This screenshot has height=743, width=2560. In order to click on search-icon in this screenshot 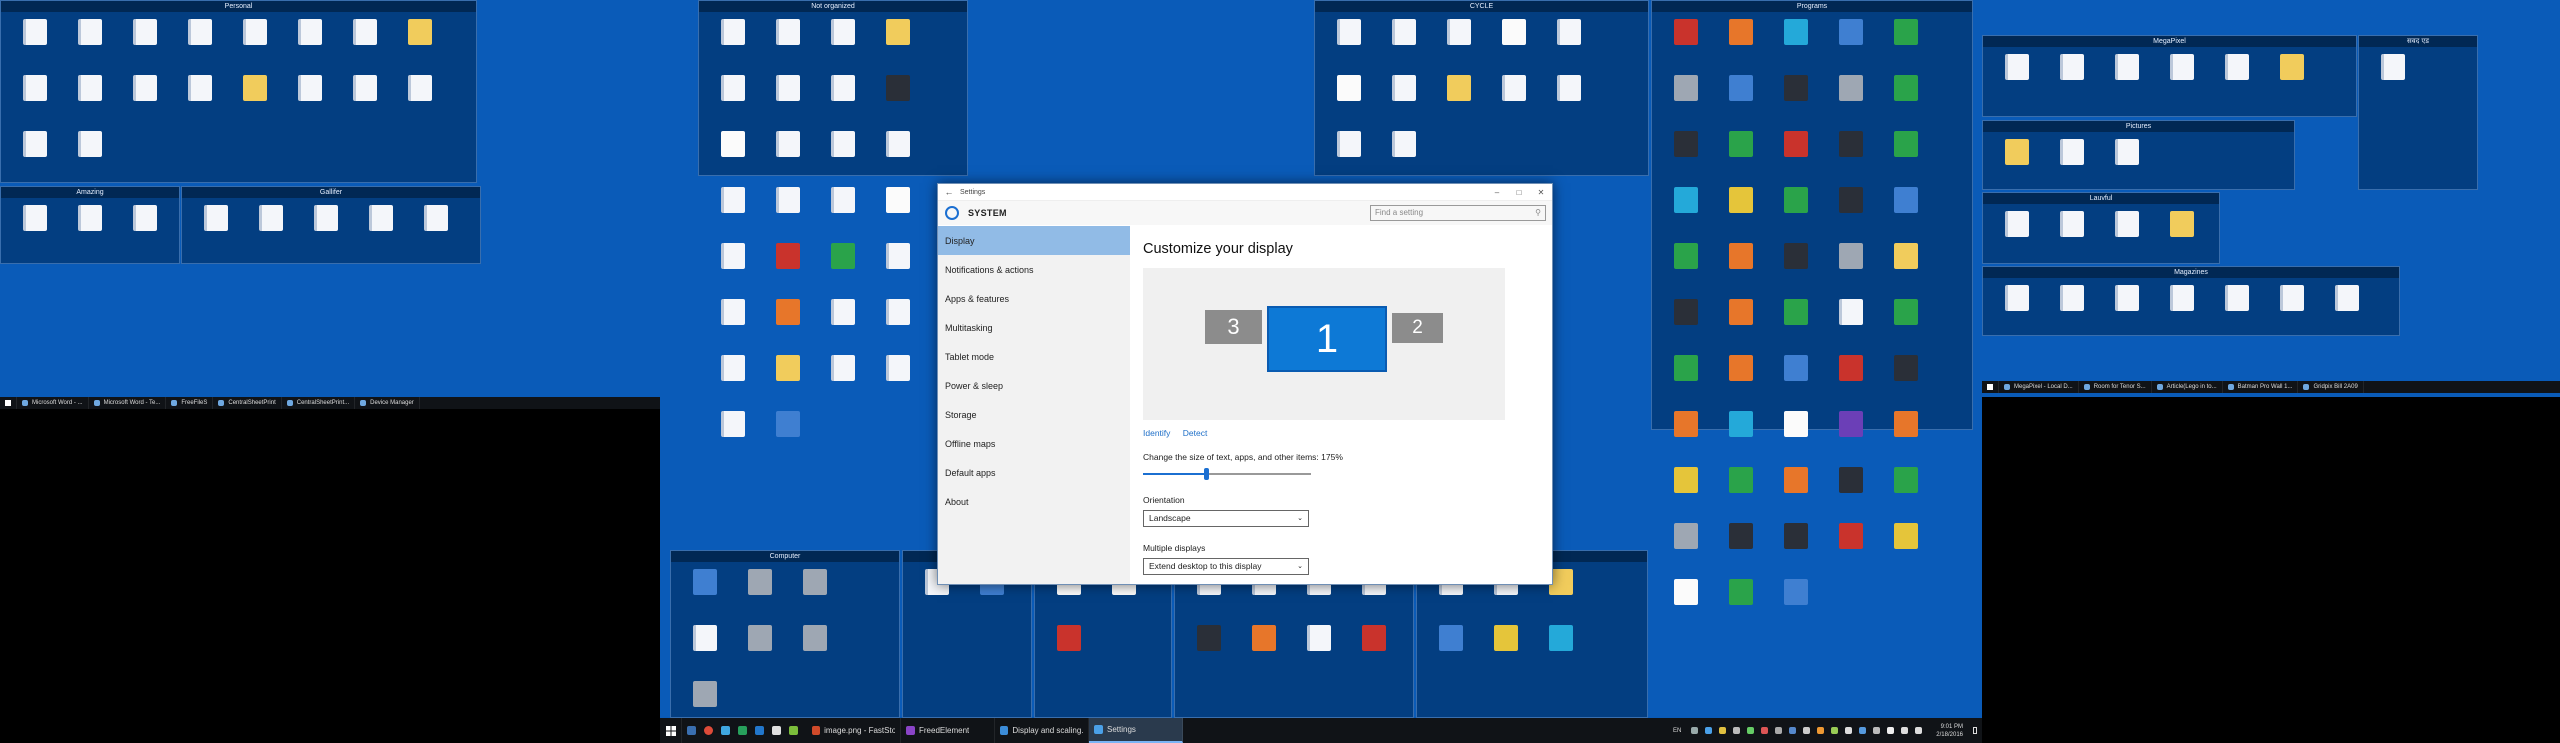, I will do `click(691, 730)`.